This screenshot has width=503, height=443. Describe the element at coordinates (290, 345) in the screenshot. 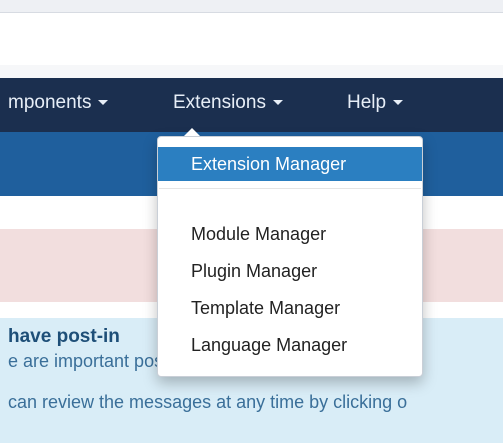

I see `menu-item-language-manager: Language Manager` at that location.